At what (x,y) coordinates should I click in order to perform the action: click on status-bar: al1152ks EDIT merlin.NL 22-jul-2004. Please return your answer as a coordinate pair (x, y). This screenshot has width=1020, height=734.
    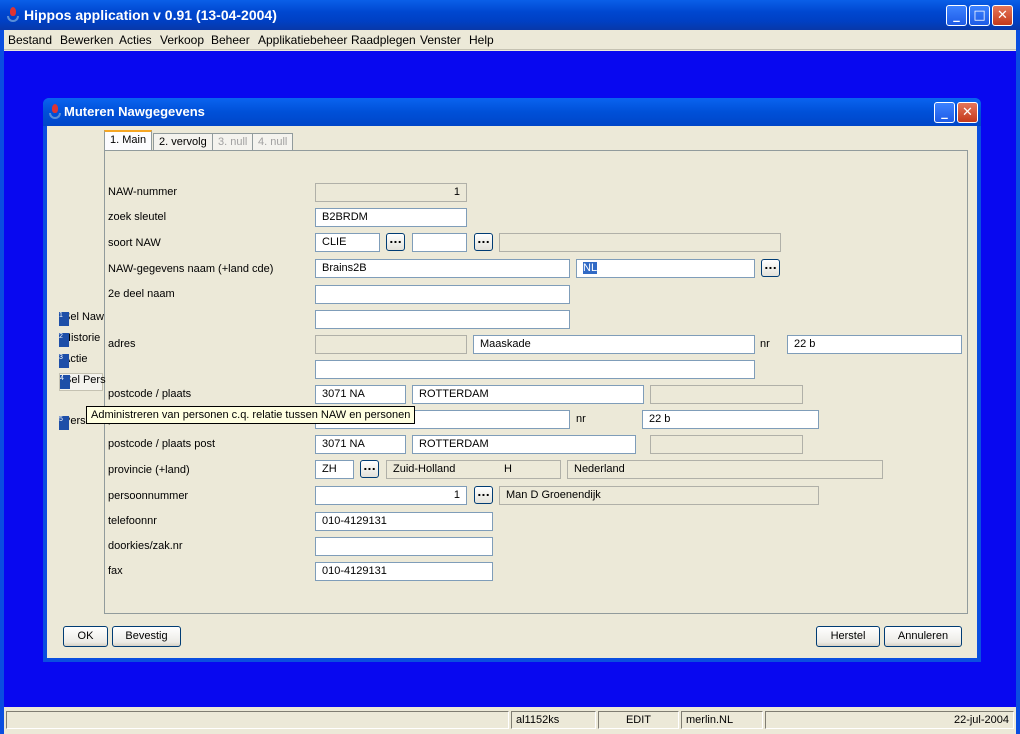
    Looking at the image, I should click on (510, 720).